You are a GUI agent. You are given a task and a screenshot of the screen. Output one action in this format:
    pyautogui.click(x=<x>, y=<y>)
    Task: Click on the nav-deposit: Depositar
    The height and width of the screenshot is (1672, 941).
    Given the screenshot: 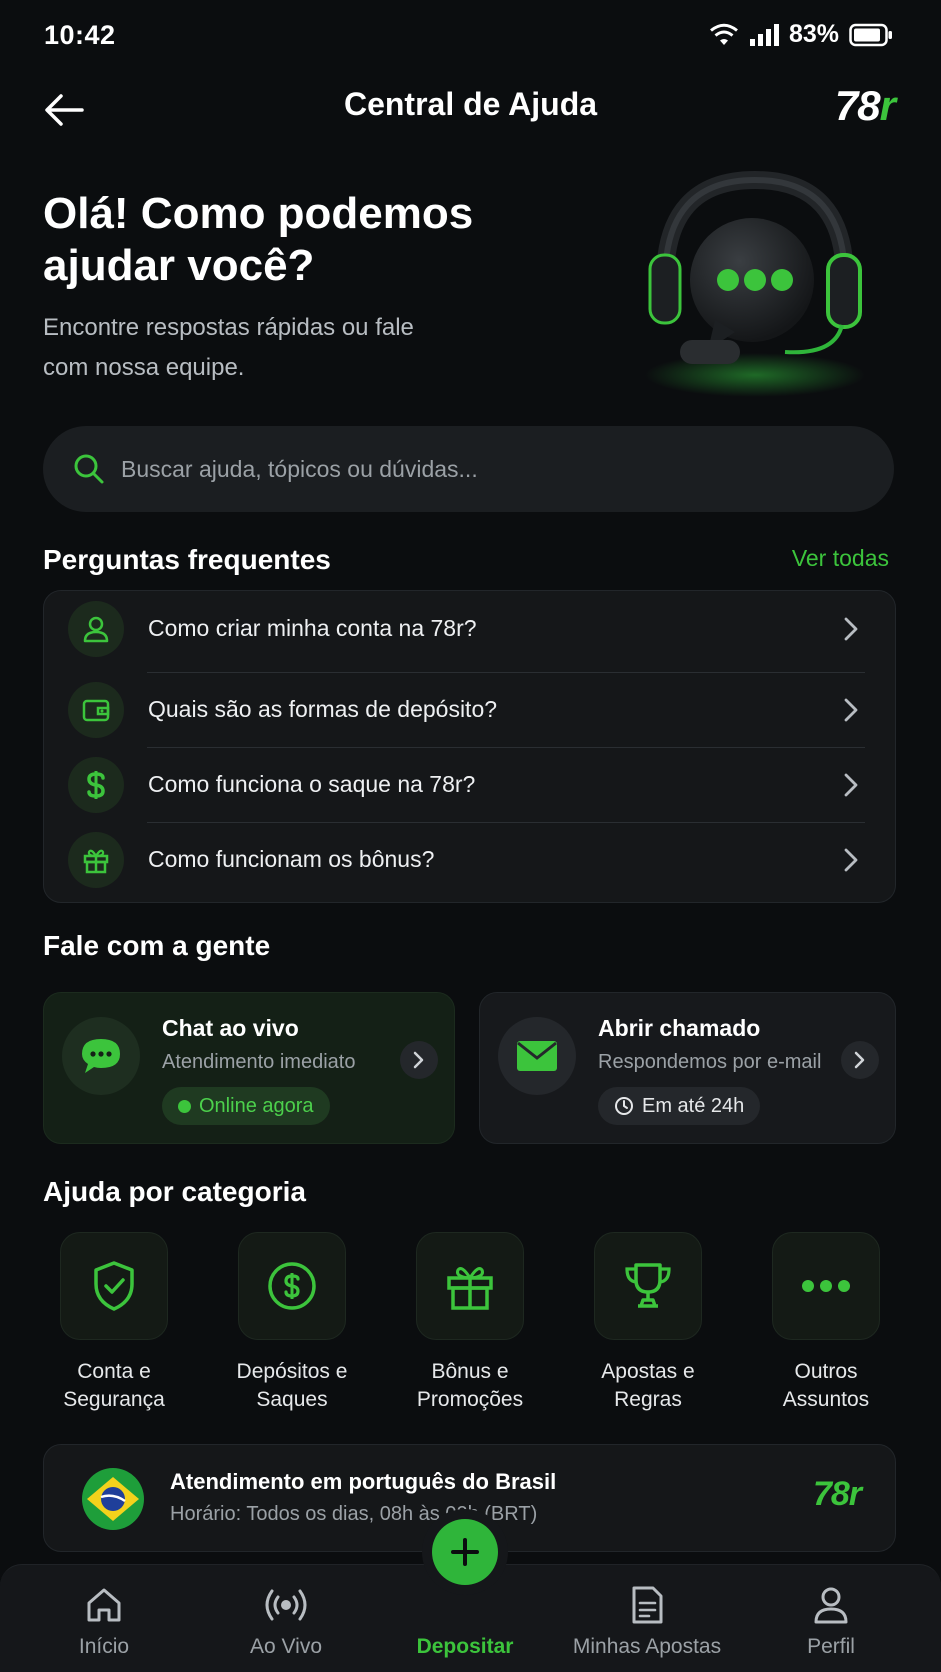 What is the action you would take?
    pyautogui.click(x=465, y=1595)
    